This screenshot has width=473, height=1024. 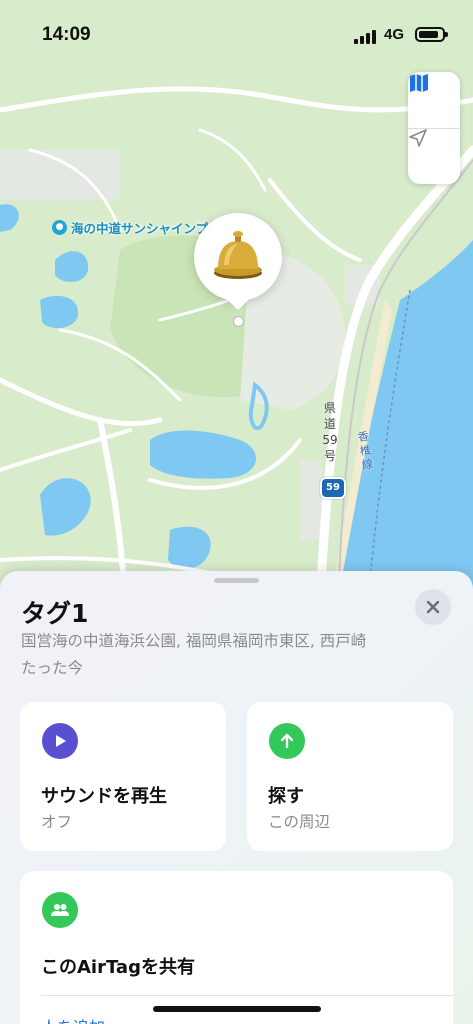 I want to click on play-icon, so click(x=61, y=741).